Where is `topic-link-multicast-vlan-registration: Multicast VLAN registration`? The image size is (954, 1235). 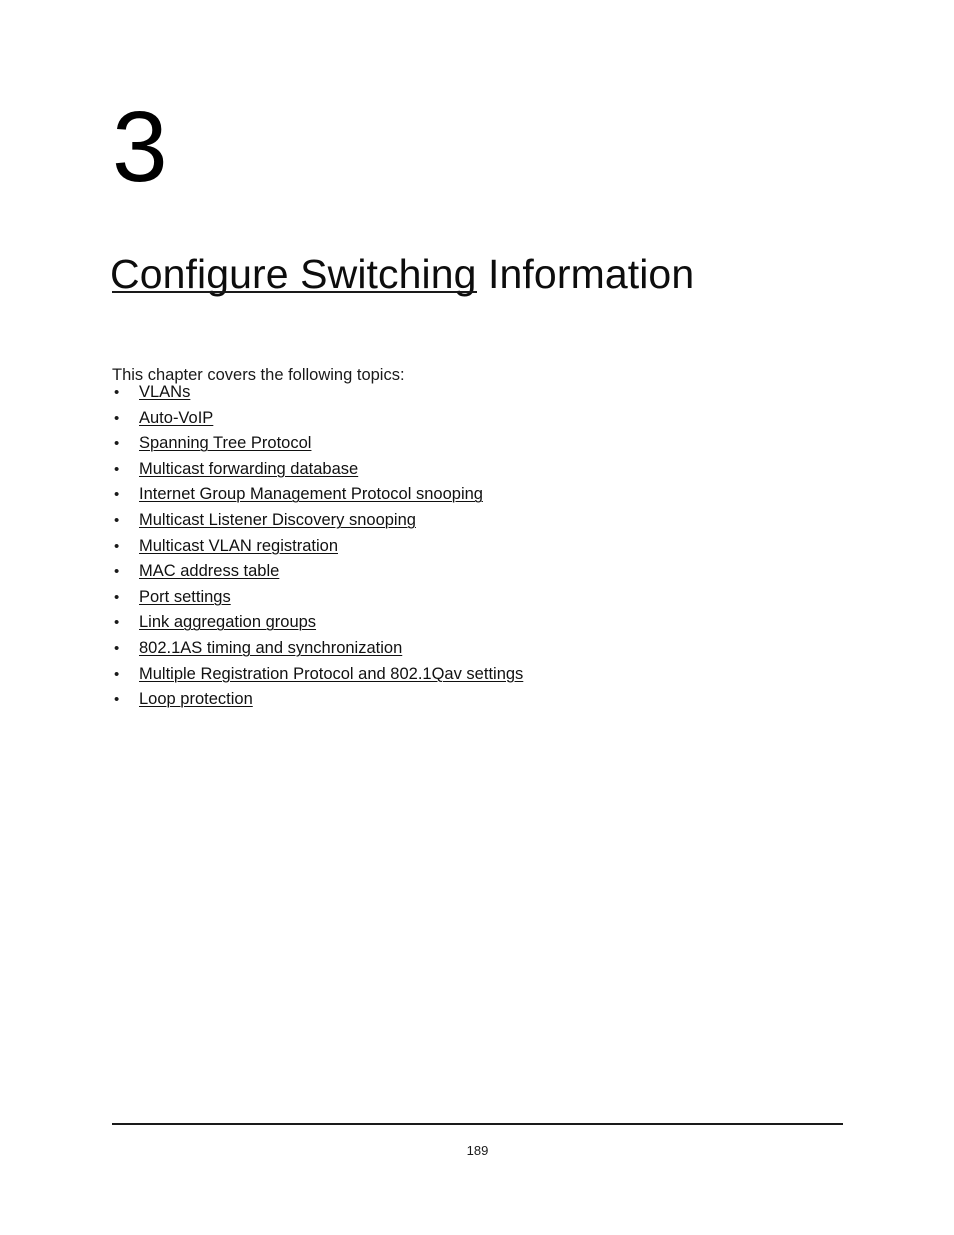 topic-link-multicast-vlan-registration: Multicast VLAN registration is located at coordinates (238, 546).